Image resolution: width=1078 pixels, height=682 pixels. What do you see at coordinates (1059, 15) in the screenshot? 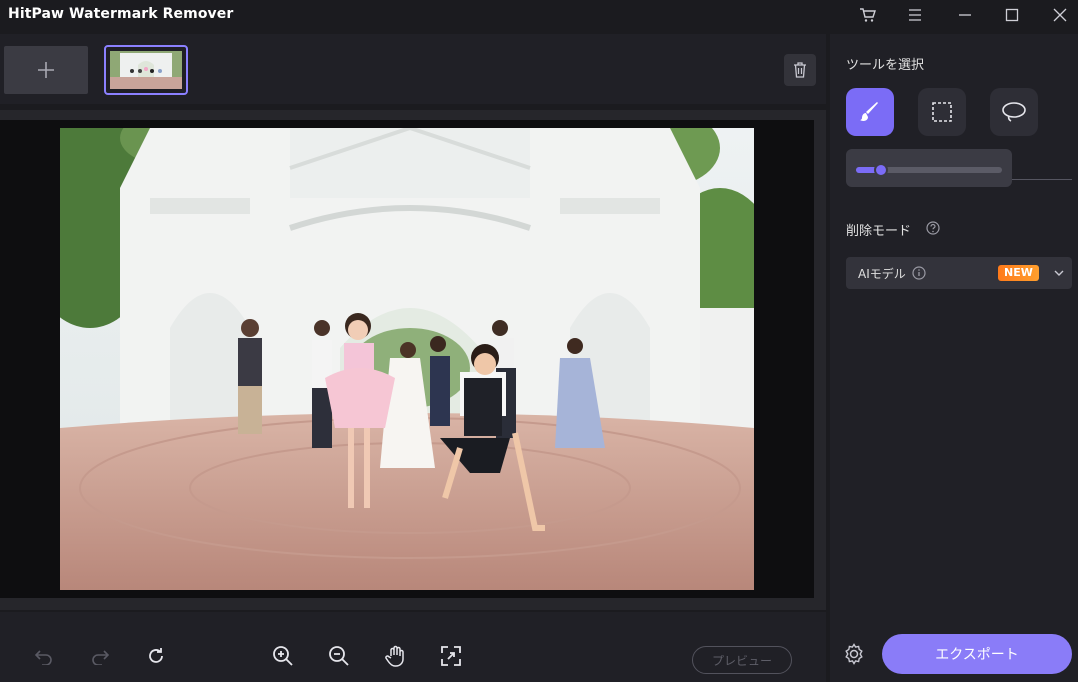
I see `close-icon` at bounding box center [1059, 15].